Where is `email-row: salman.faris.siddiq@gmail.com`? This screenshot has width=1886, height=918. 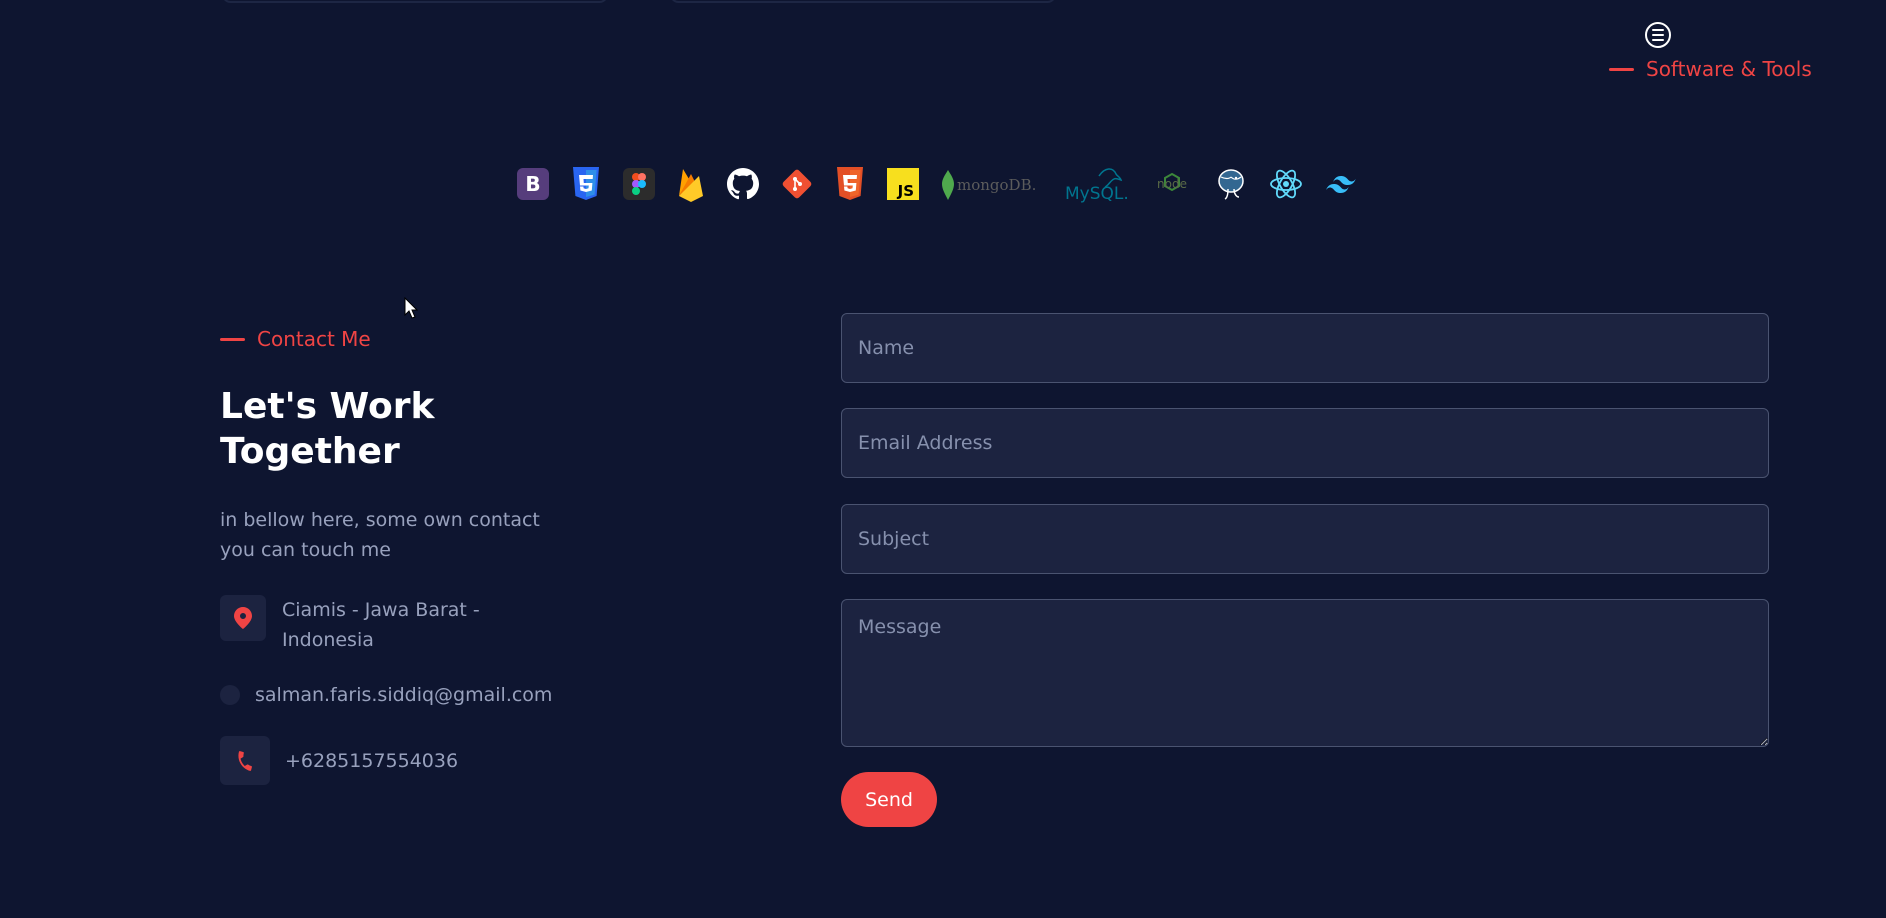 email-row: salman.faris.siddiq@gmail.com is located at coordinates (386, 695).